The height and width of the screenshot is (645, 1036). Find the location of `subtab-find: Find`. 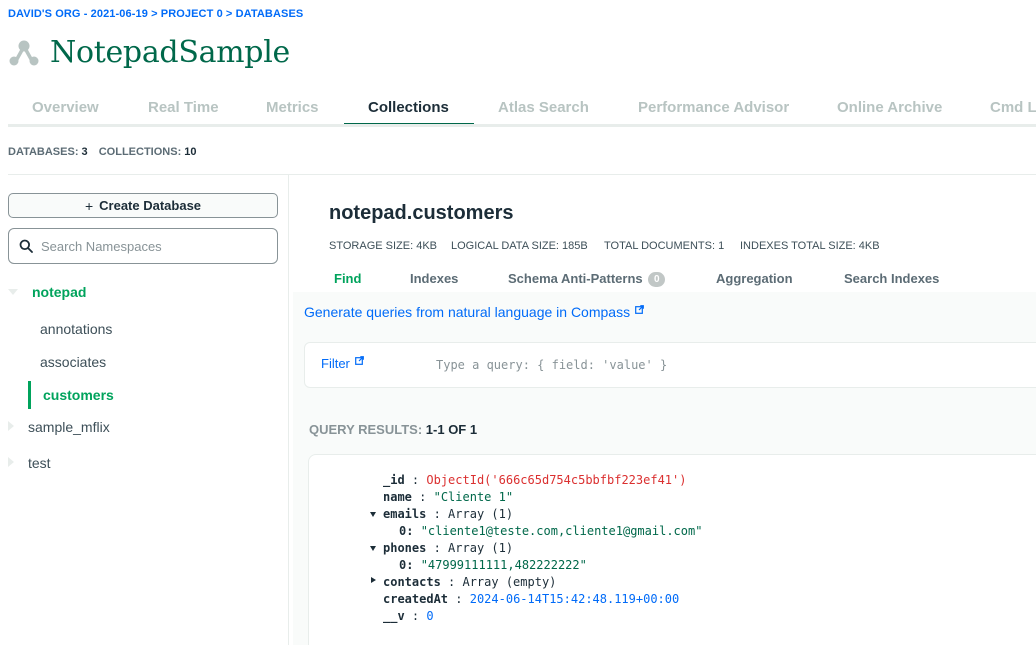

subtab-find: Find is located at coordinates (347, 278).